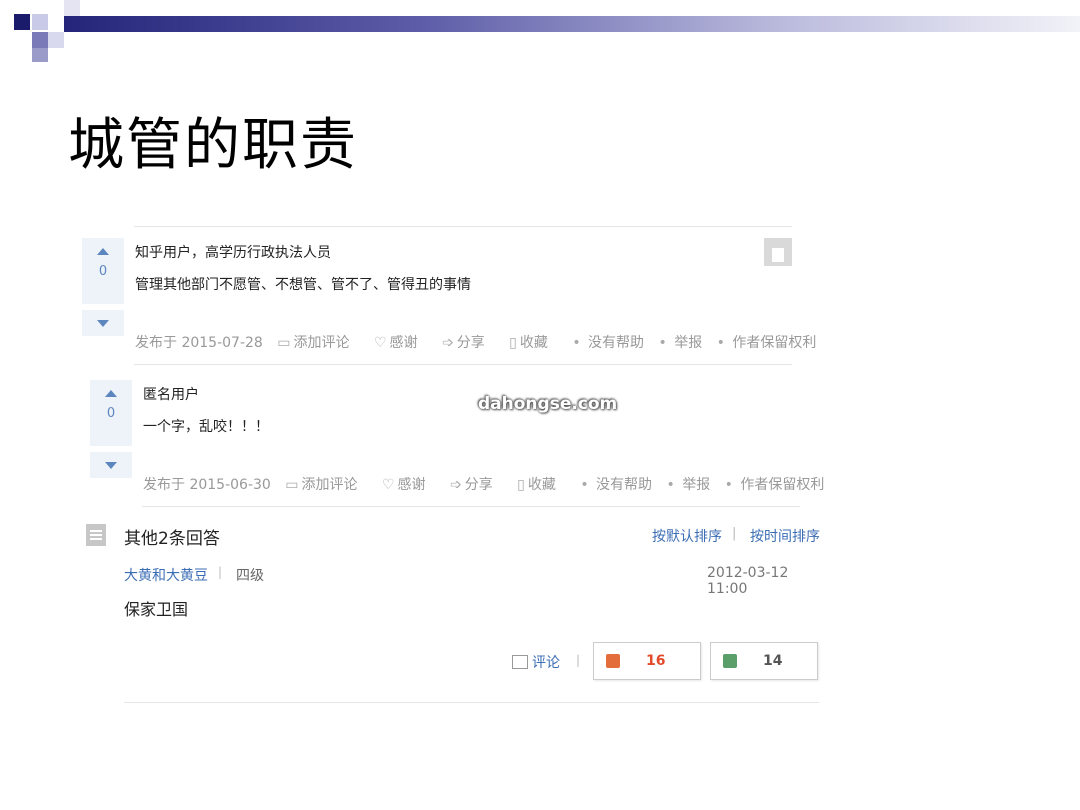 This screenshot has width=1080, height=810. I want to click on vote-count-1: 0, so click(103, 271).